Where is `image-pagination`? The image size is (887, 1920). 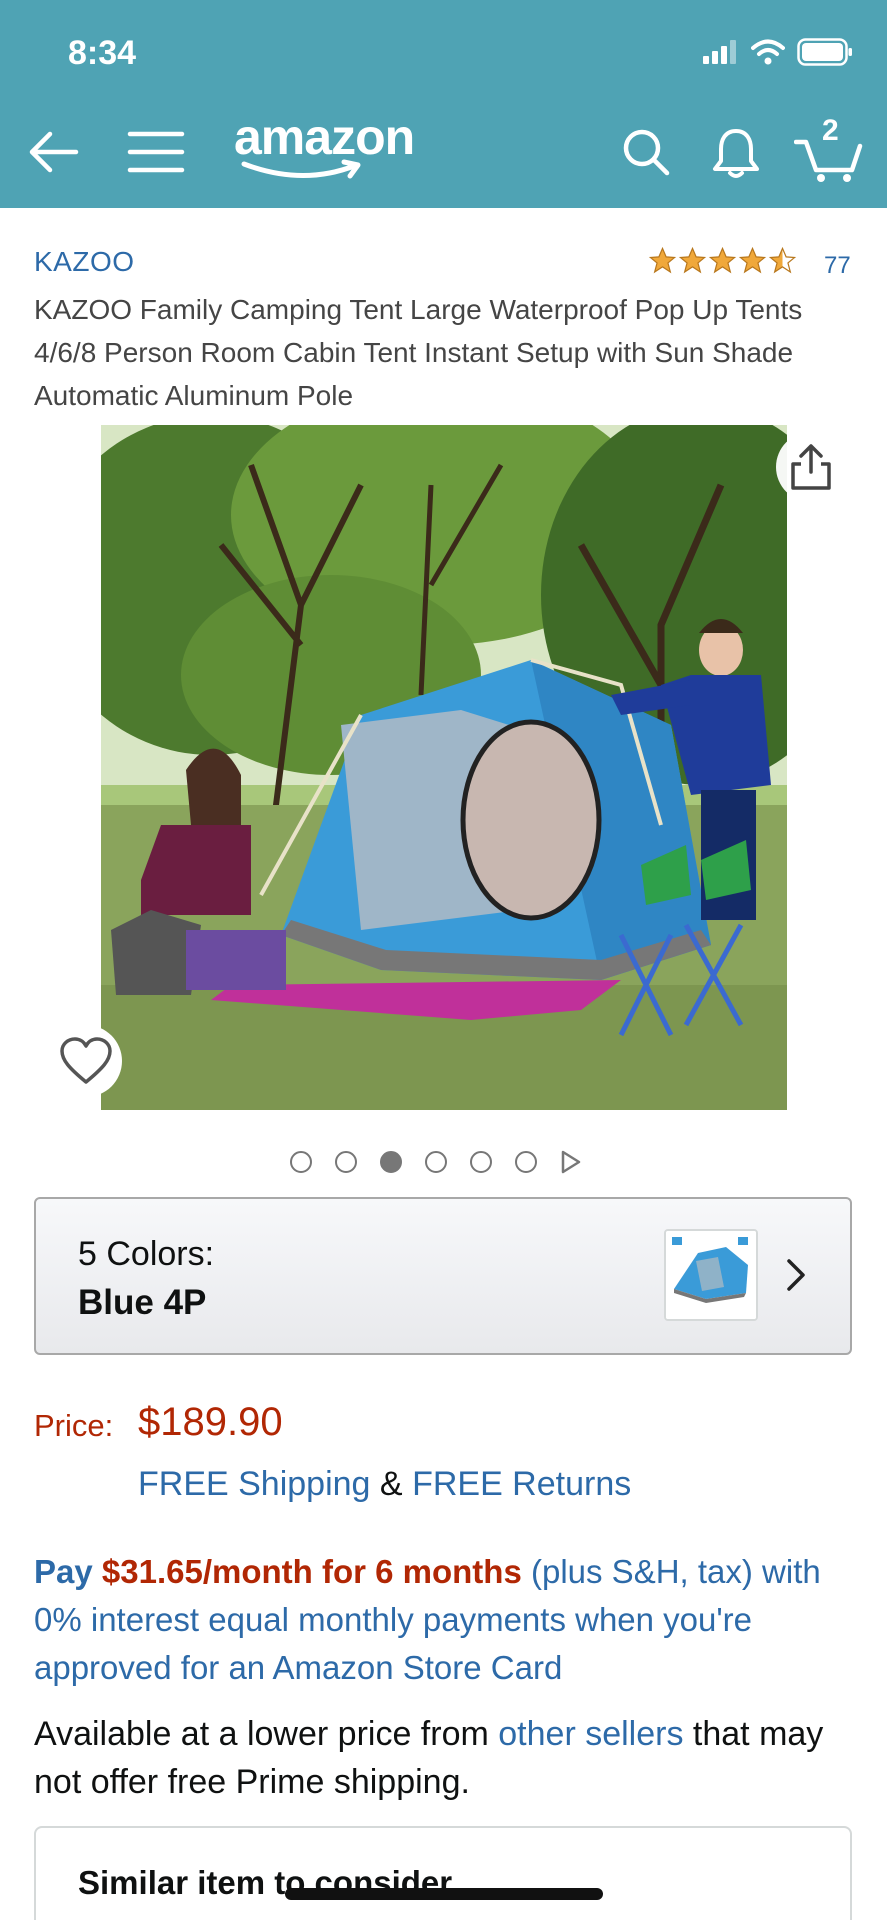
image-pagination is located at coordinates (436, 1162).